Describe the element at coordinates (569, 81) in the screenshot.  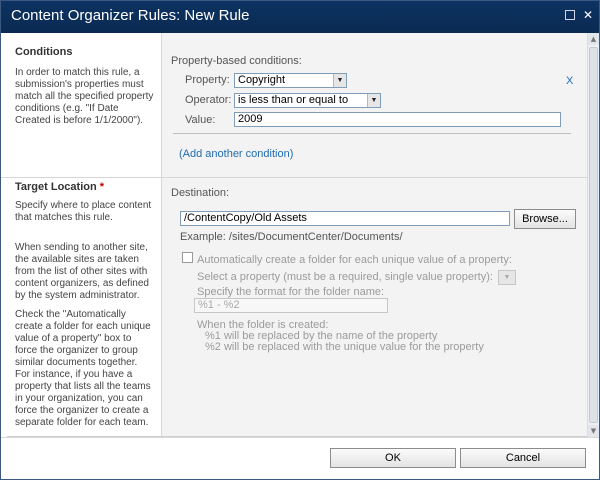
I see `remove-condition-link: X` at that location.